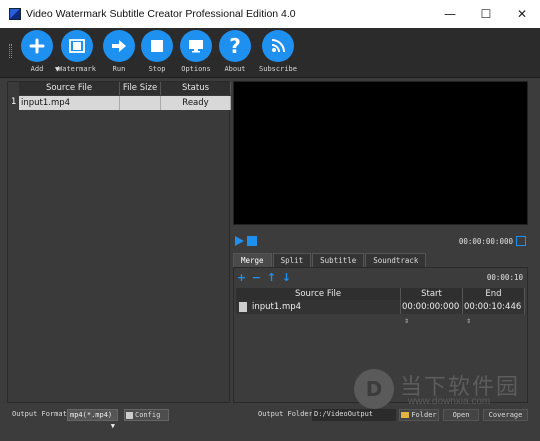 This screenshot has height=441, width=540. I want to click on config-button: Config, so click(146, 415).